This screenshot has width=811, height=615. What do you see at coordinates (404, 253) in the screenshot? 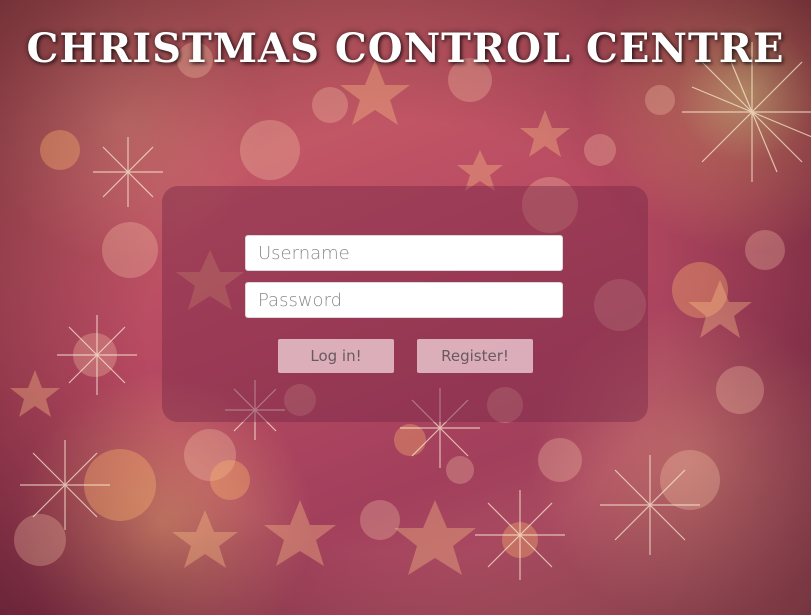
I see `username-input` at bounding box center [404, 253].